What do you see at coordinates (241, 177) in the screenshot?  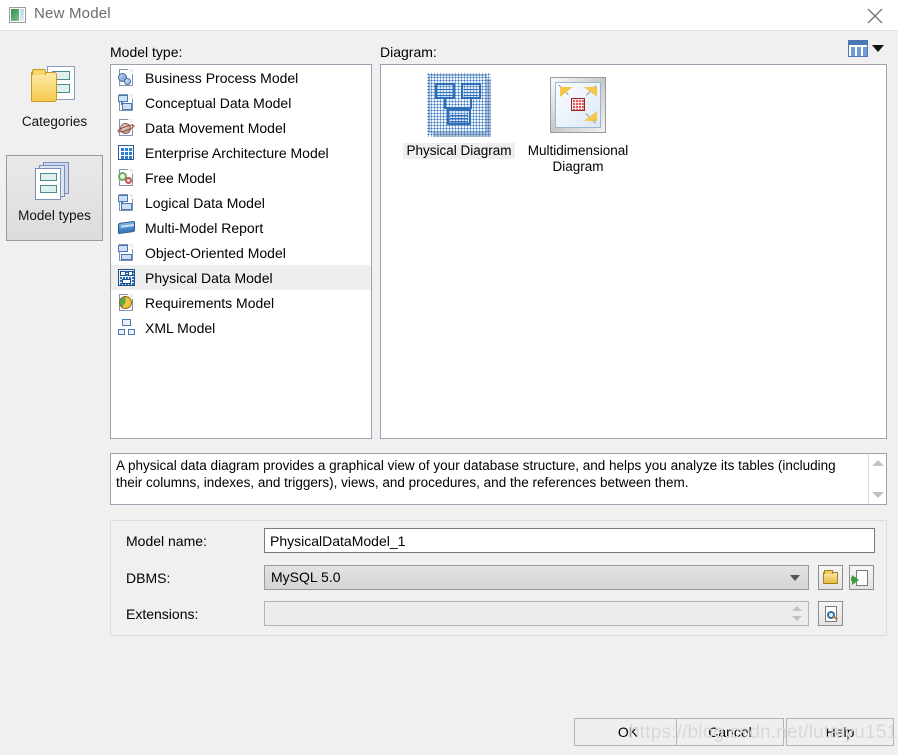 I see `list-item: Free Model` at bounding box center [241, 177].